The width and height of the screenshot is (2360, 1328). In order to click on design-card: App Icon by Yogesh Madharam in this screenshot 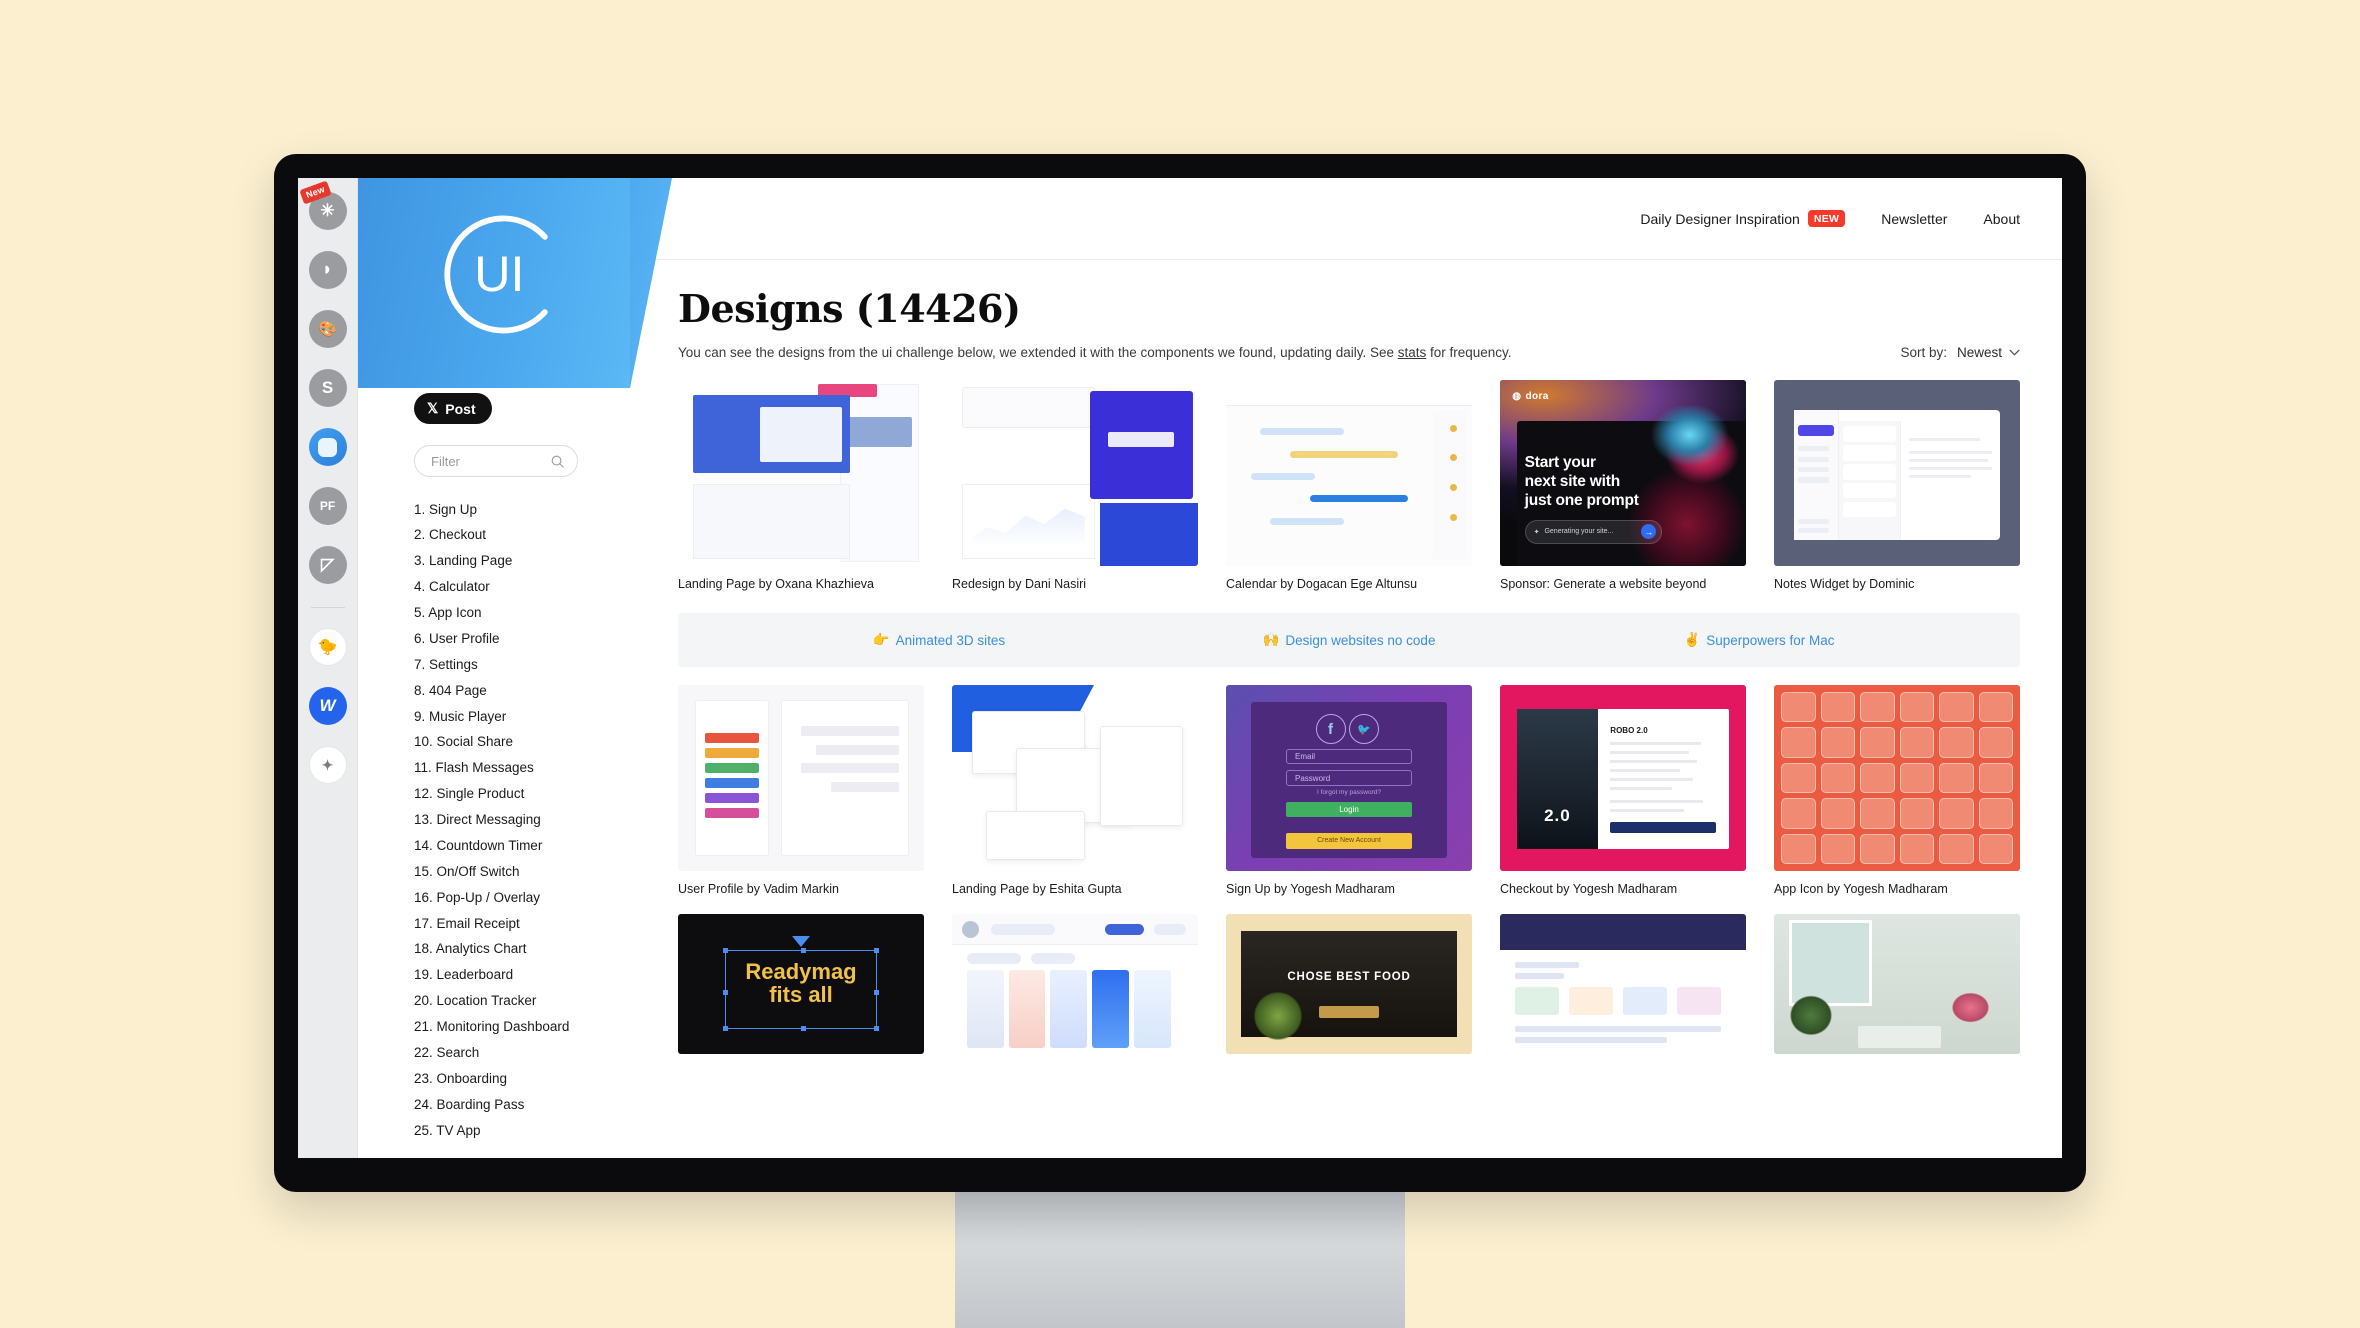, I will do `click(1897, 790)`.